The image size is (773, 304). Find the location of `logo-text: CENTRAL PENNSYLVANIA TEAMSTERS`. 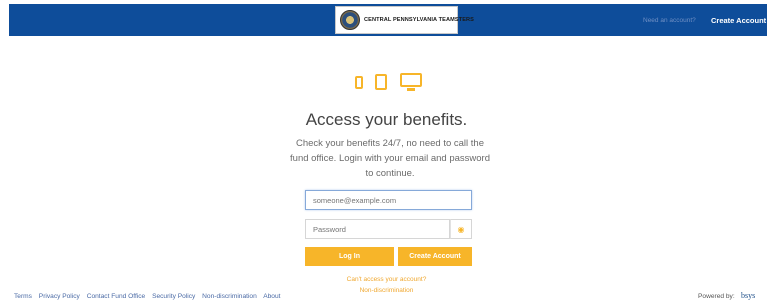

logo-text: CENTRAL PENNSYLVANIA TEAMSTERS is located at coordinates (419, 20).